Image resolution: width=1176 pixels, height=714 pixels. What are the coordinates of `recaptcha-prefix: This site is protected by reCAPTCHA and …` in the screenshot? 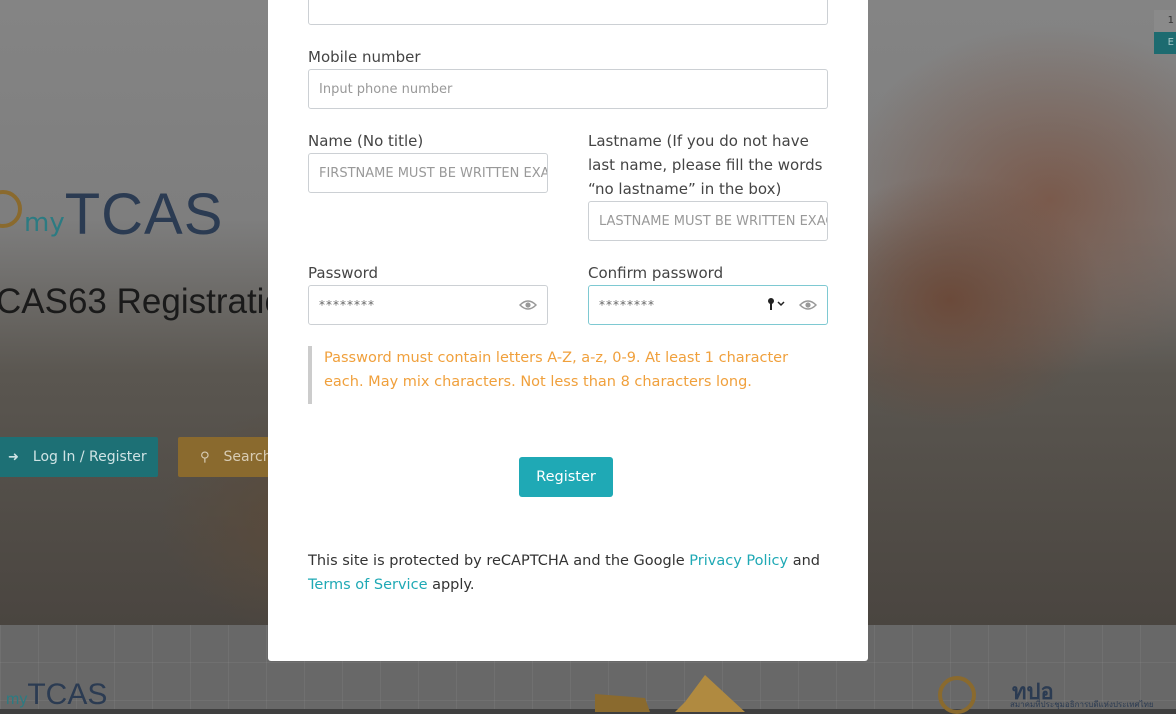 It's located at (499, 561).